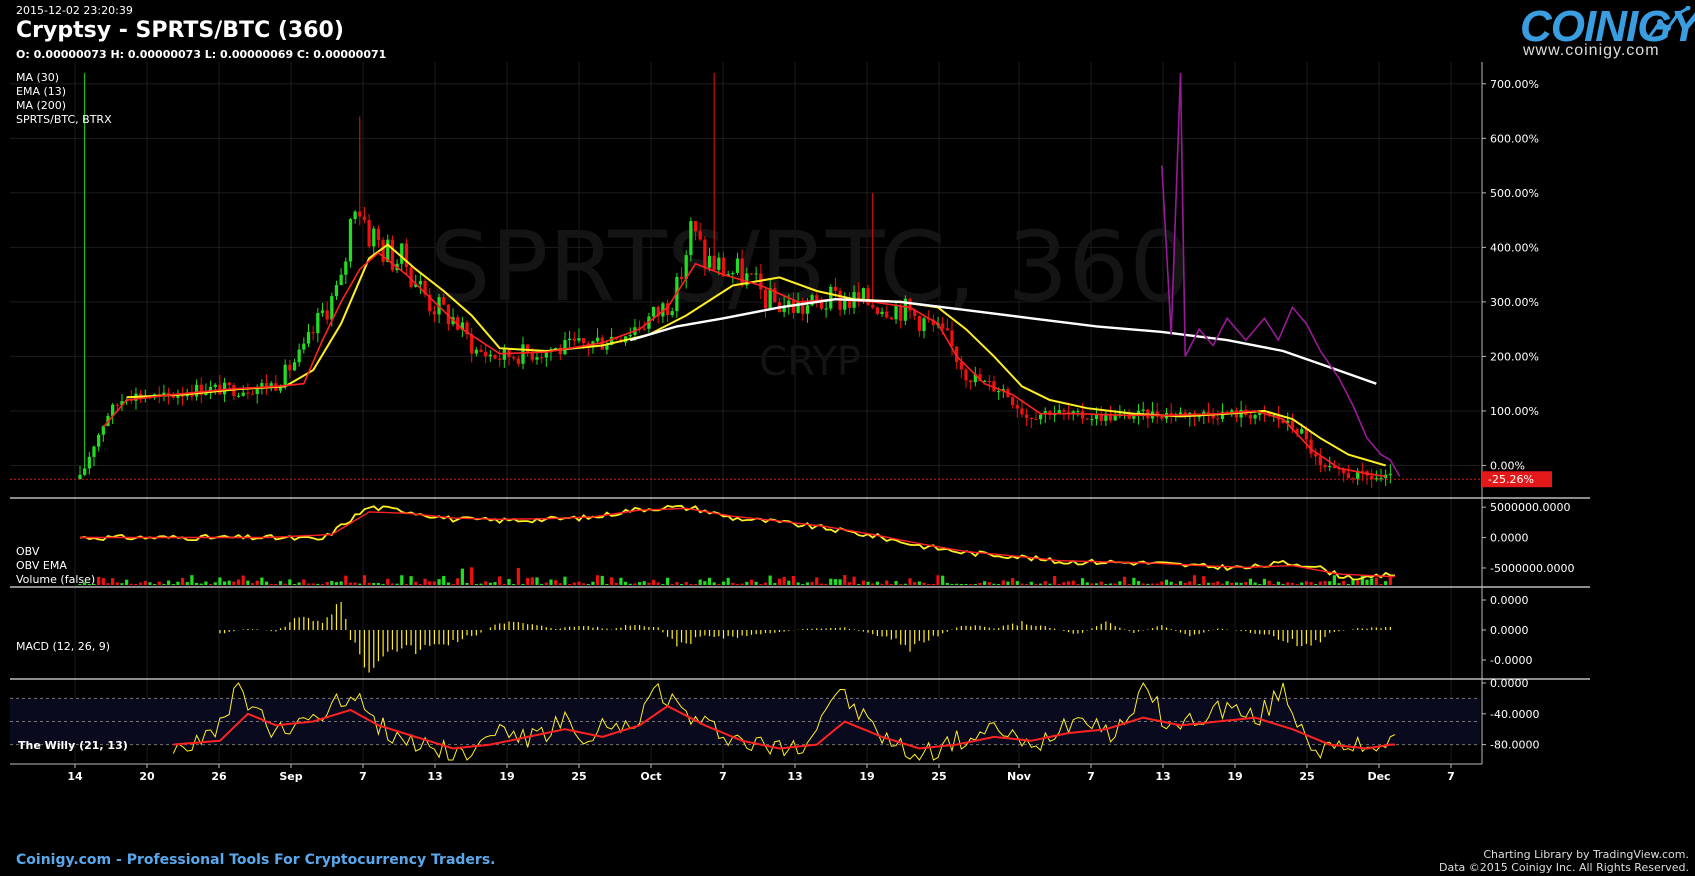  I want to click on last-price-tag-label: -25.26%, so click(1511, 479).